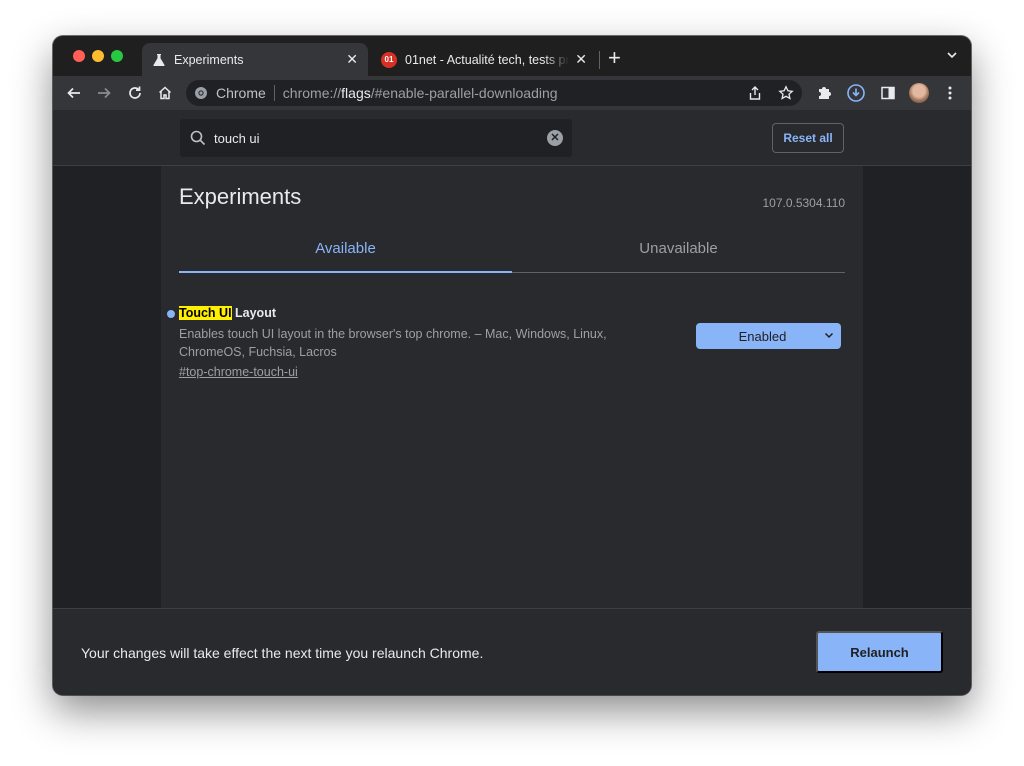 The image size is (1024, 766). What do you see at coordinates (808, 138) in the screenshot?
I see `reset-all-button: Reset all` at bounding box center [808, 138].